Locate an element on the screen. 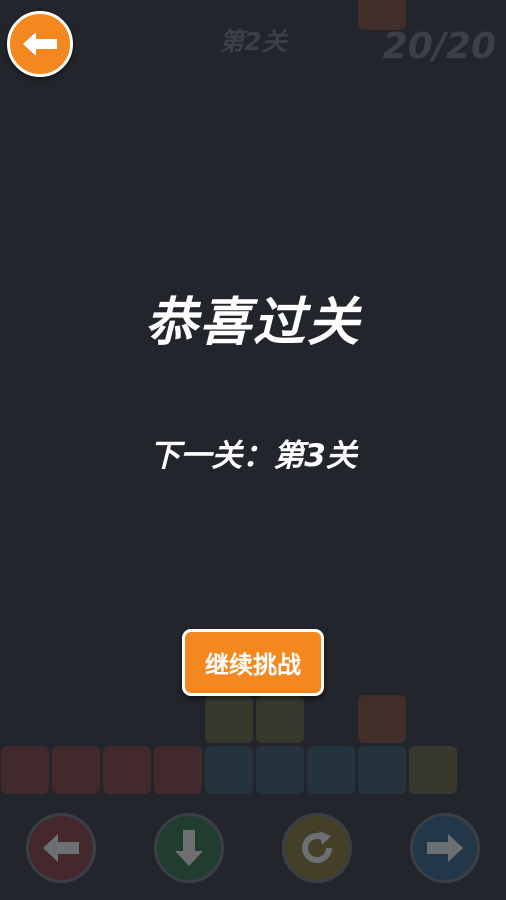 Image resolution: width=506 pixels, height=900 pixels. level-complete-title: 恭喜过关 is located at coordinates (252, 323).